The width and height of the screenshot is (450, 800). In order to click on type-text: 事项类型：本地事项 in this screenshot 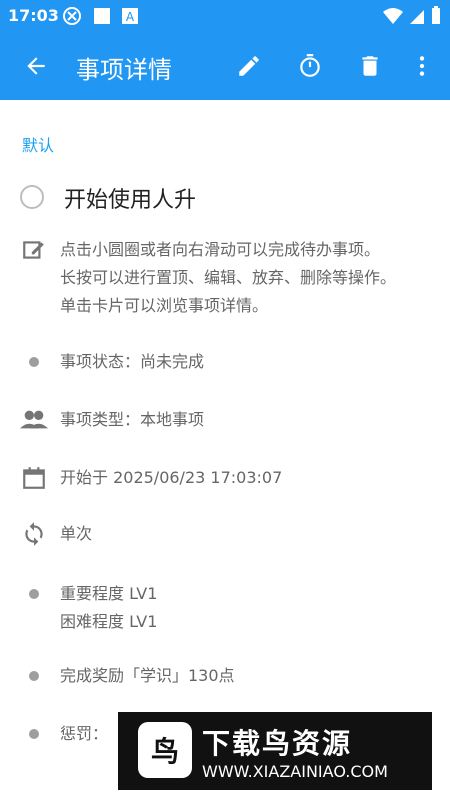, I will do `click(132, 419)`.